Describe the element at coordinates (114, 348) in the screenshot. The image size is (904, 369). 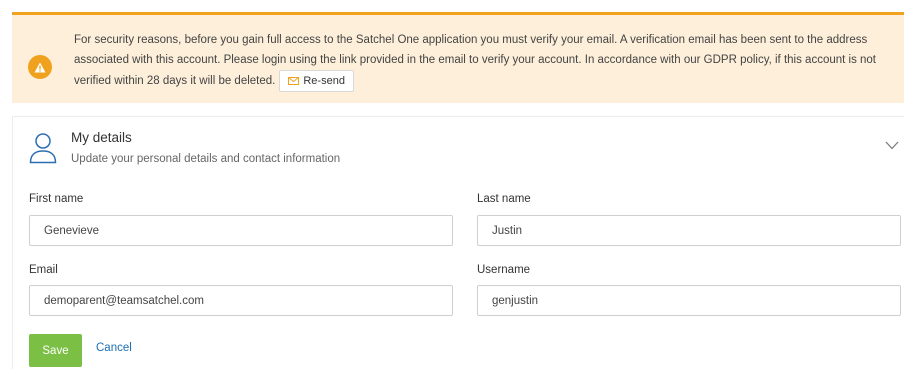
I see `cancel-link: Cancel` at that location.